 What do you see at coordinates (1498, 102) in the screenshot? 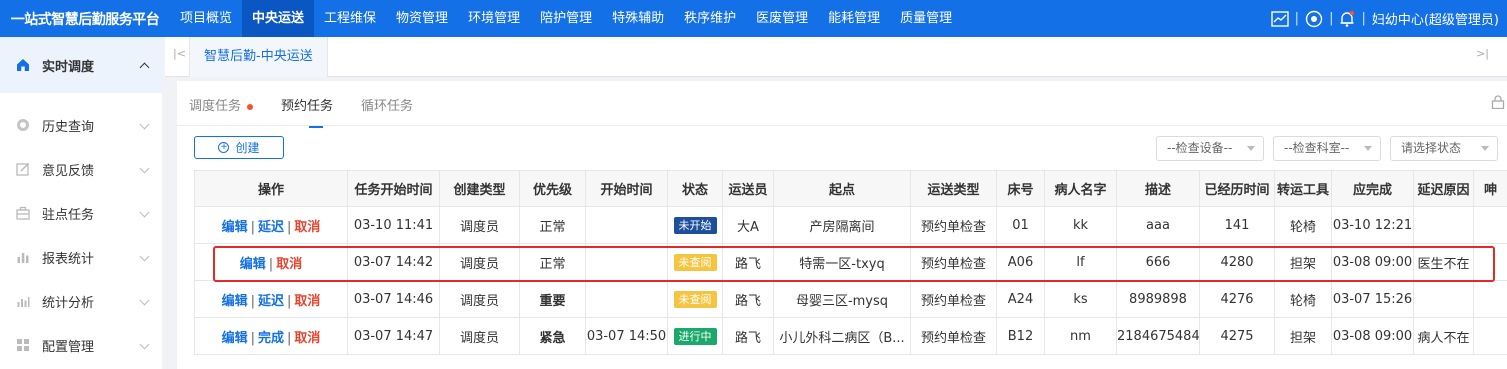
I see `lock-icon` at bounding box center [1498, 102].